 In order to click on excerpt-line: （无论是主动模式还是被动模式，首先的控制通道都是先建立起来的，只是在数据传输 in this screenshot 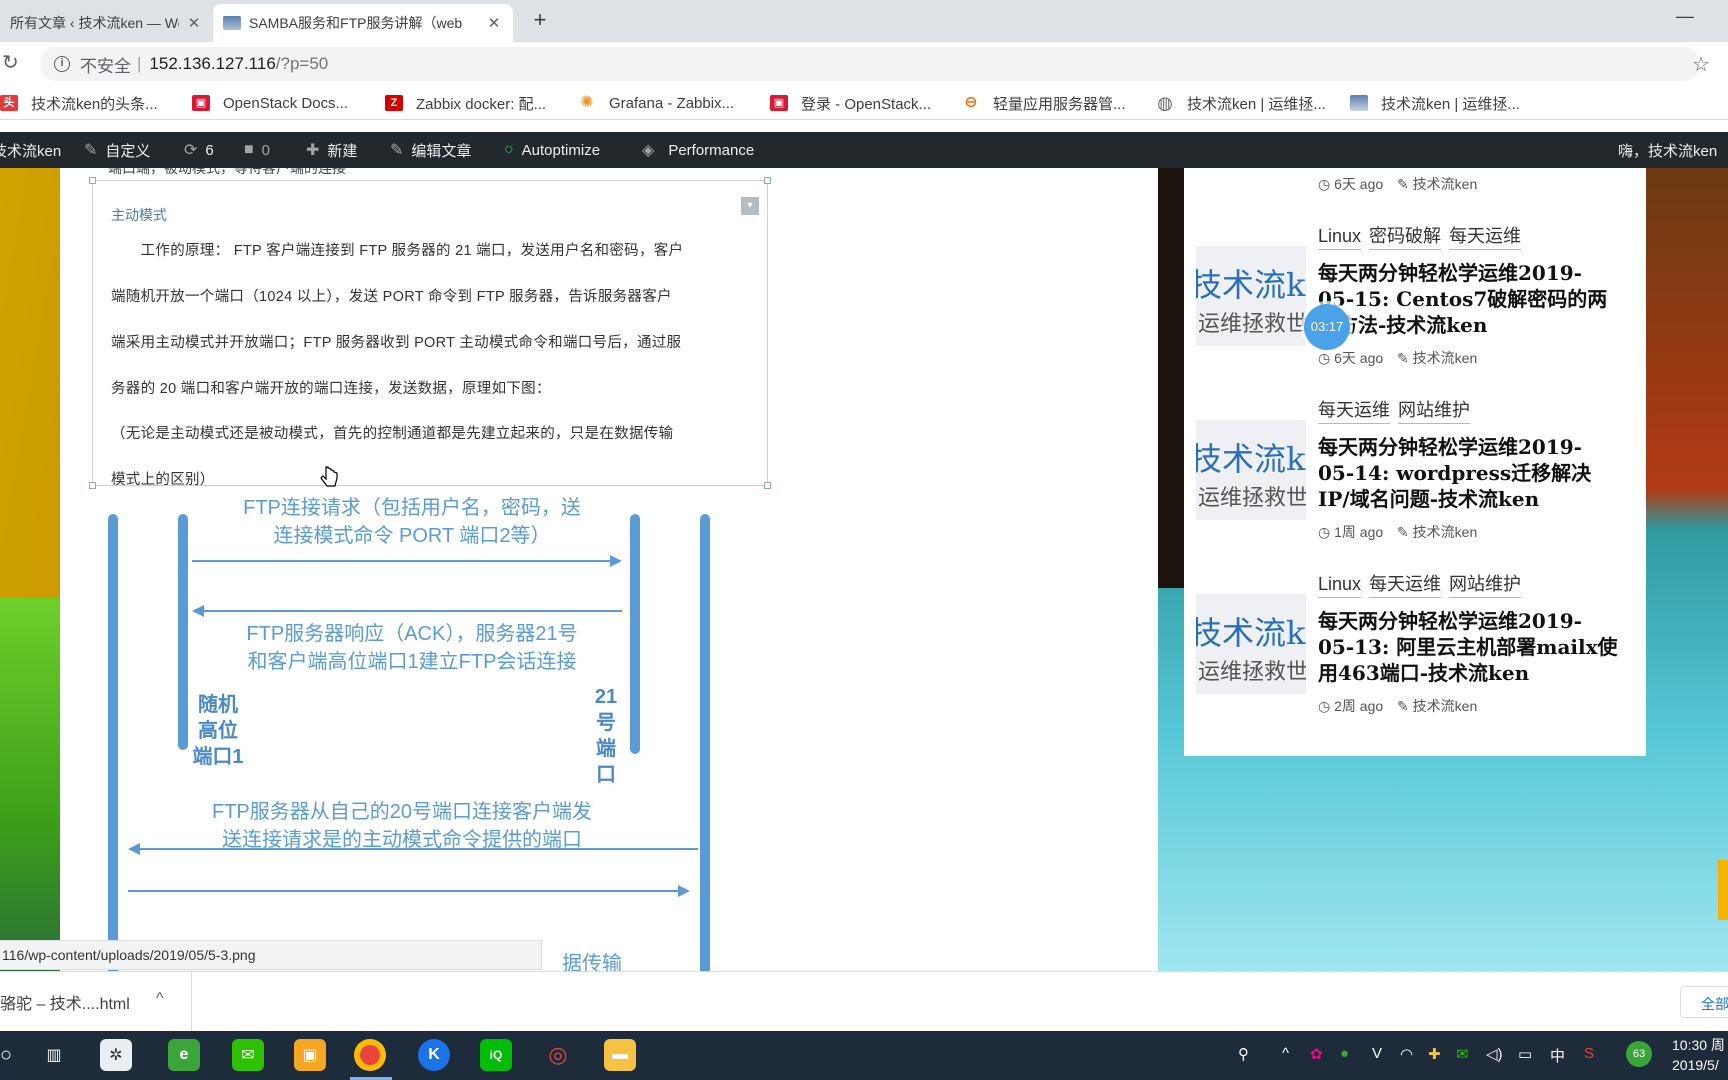, I will do `click(392, 434)`.